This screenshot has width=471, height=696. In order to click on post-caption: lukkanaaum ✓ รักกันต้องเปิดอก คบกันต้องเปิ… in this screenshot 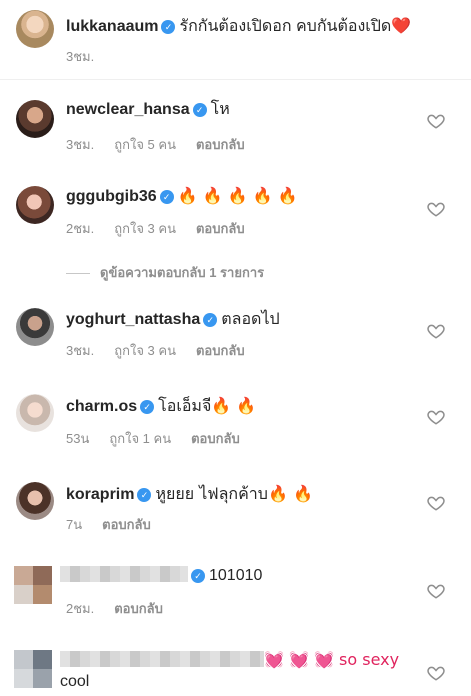, I will do `click(235, 40)`.